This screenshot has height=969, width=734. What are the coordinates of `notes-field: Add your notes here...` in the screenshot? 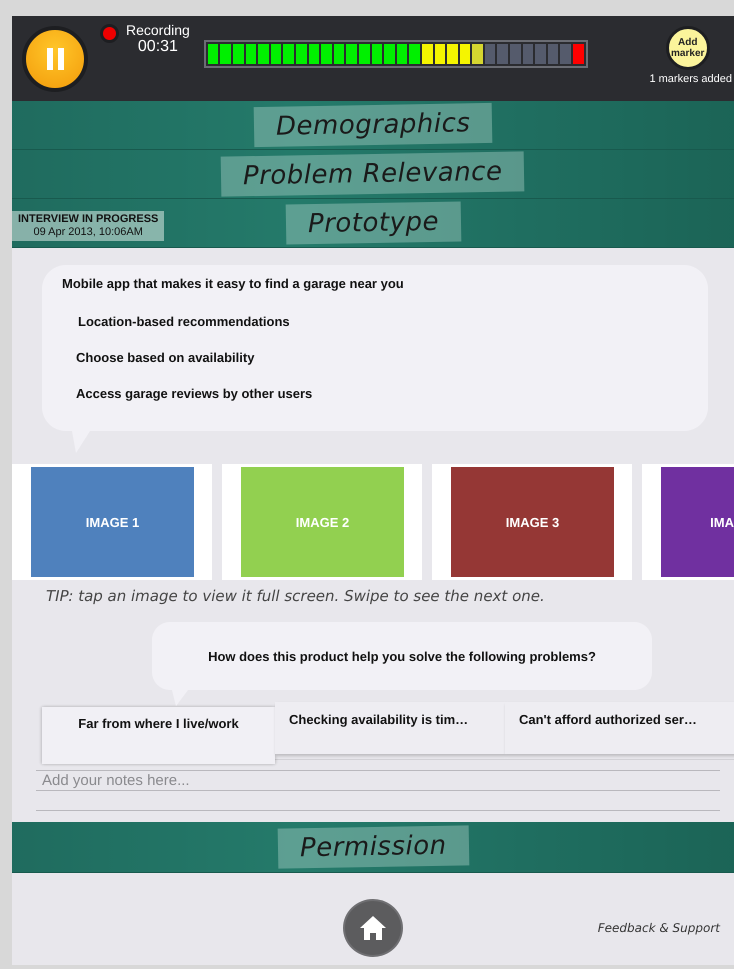 It's located at (378, 780).